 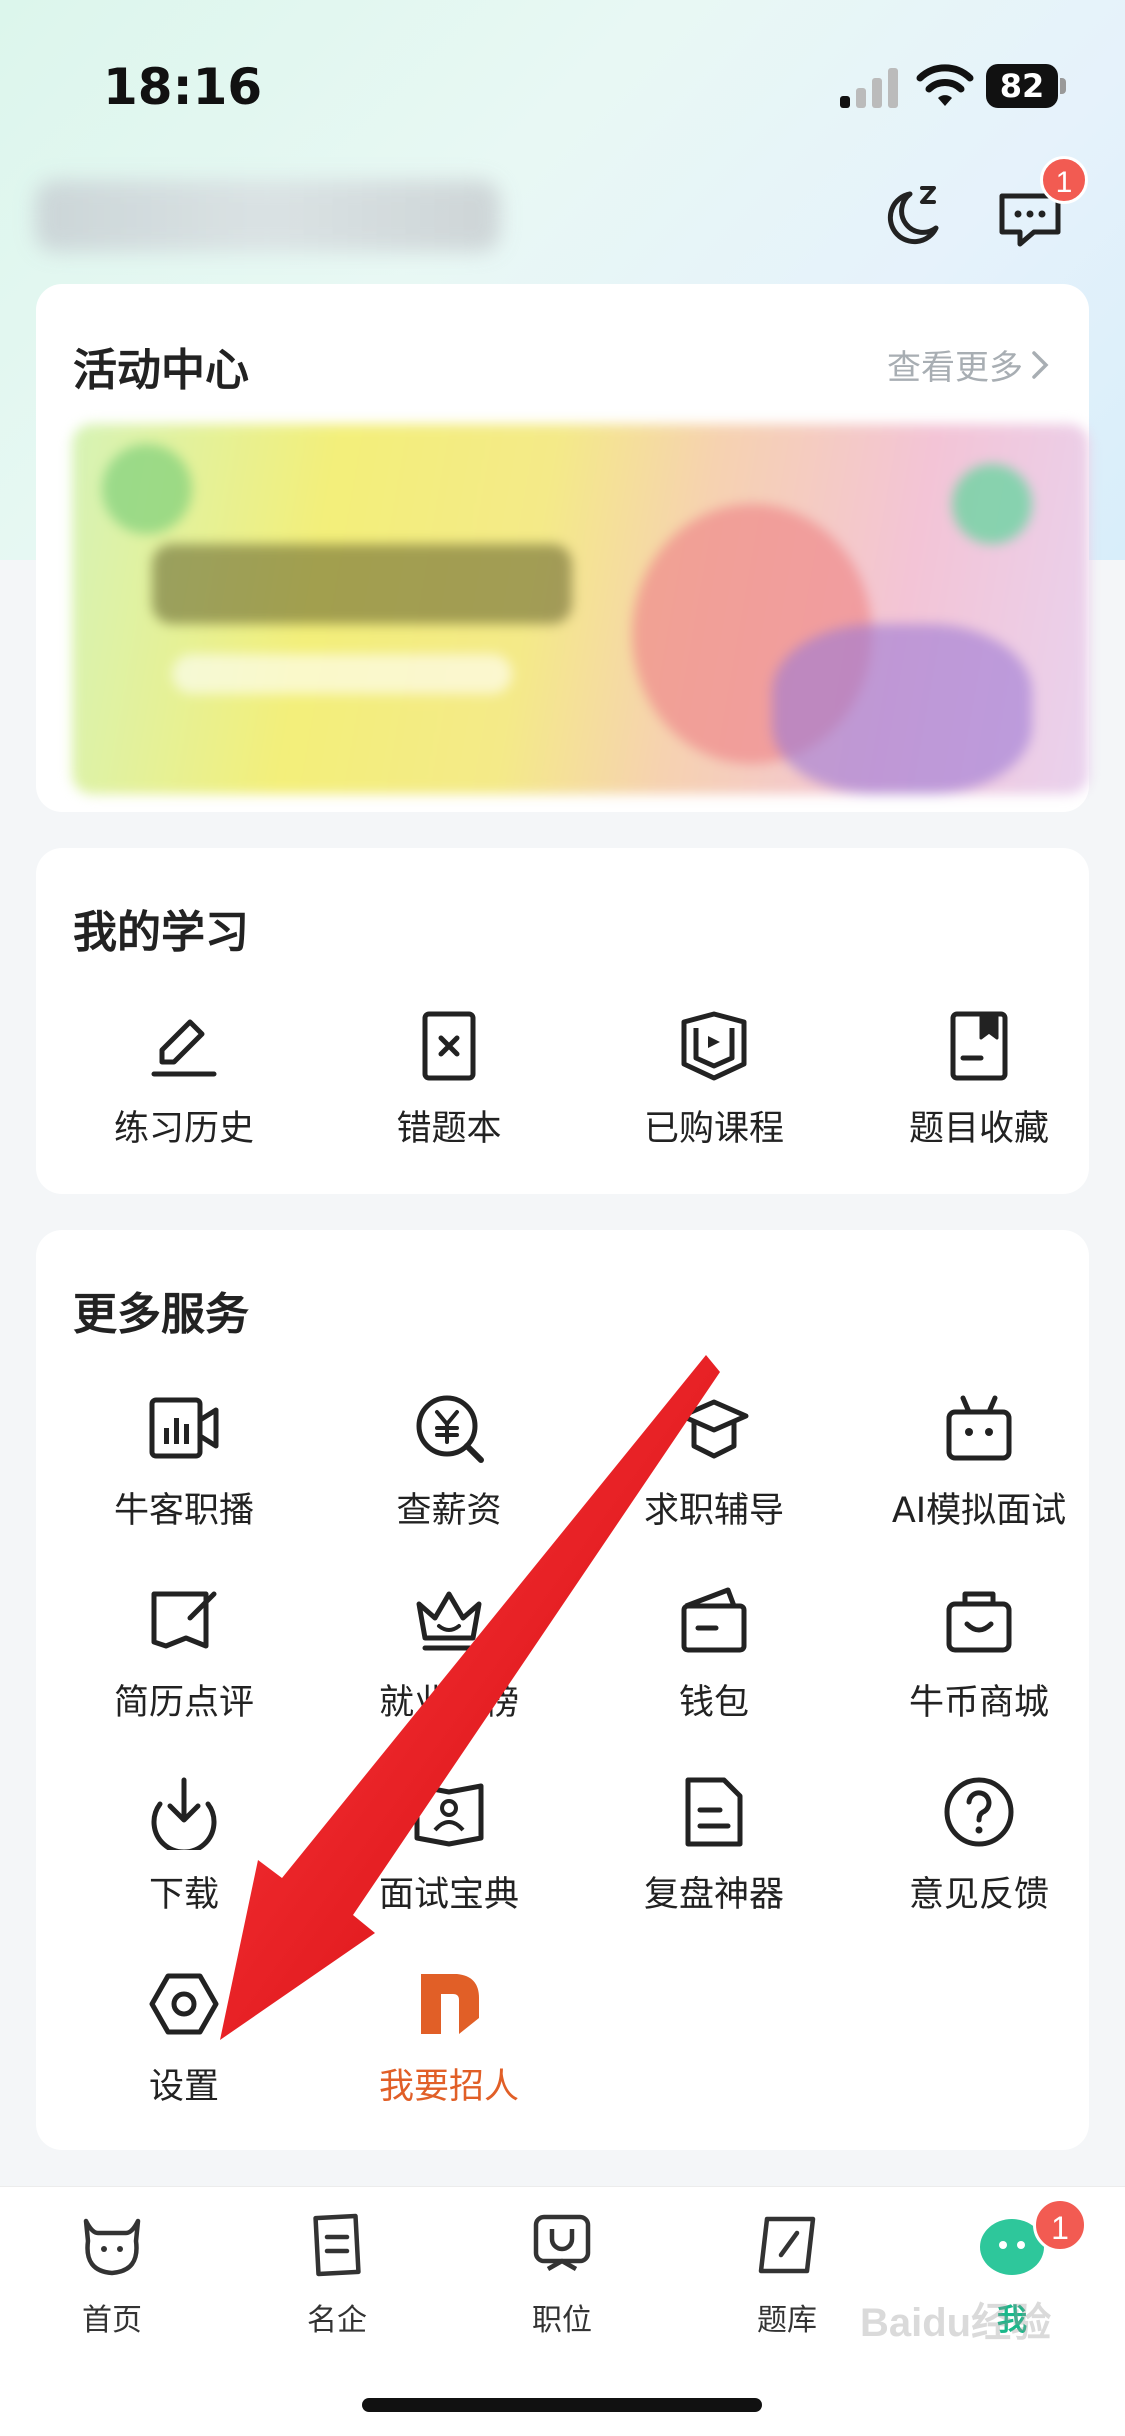 What do you see at coordinates (112, 2320) in the screenshot?
I see `tab-label: 首页` at bounding box center [112, 2320].